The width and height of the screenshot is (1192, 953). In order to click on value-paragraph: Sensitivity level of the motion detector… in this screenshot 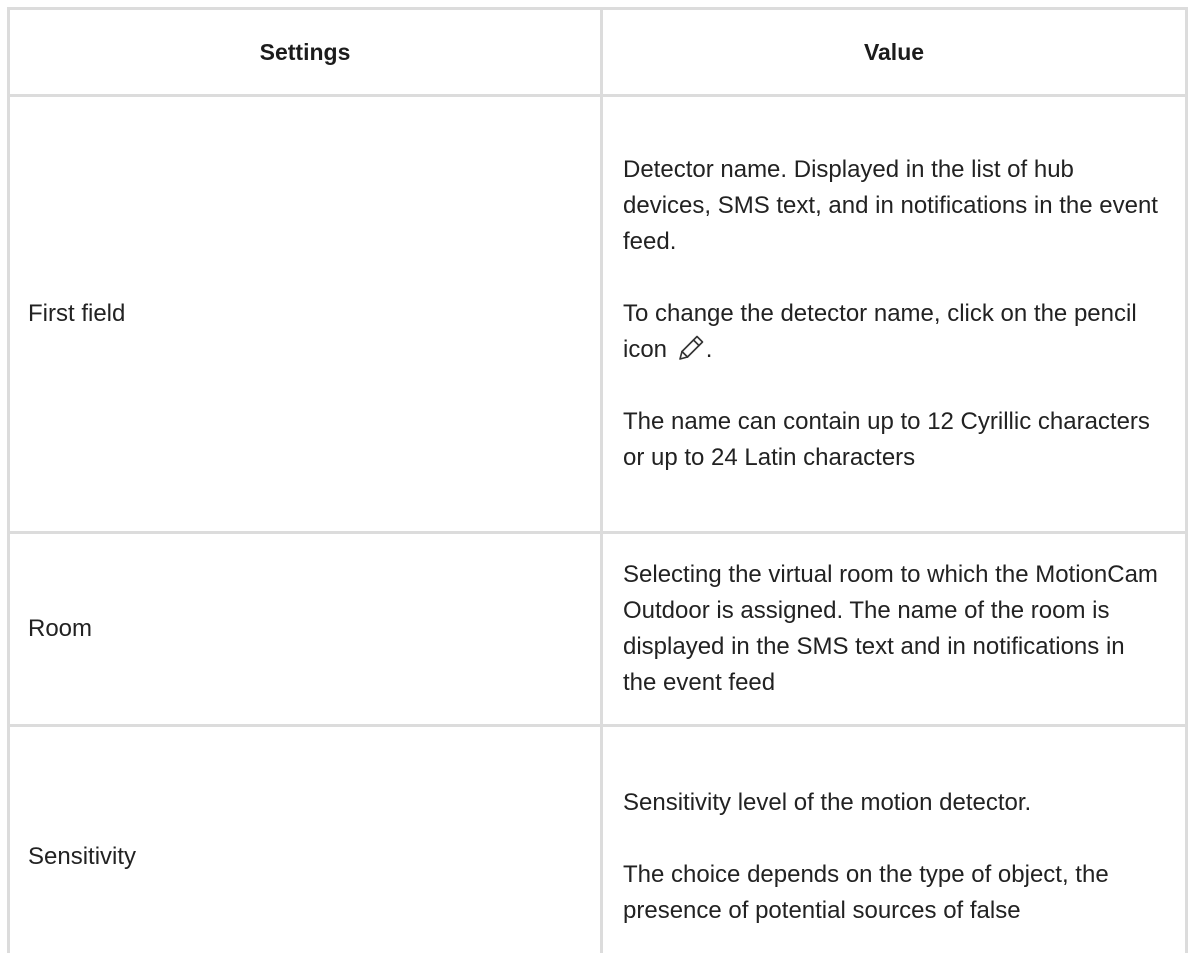, I will do `click(827, 802)`.